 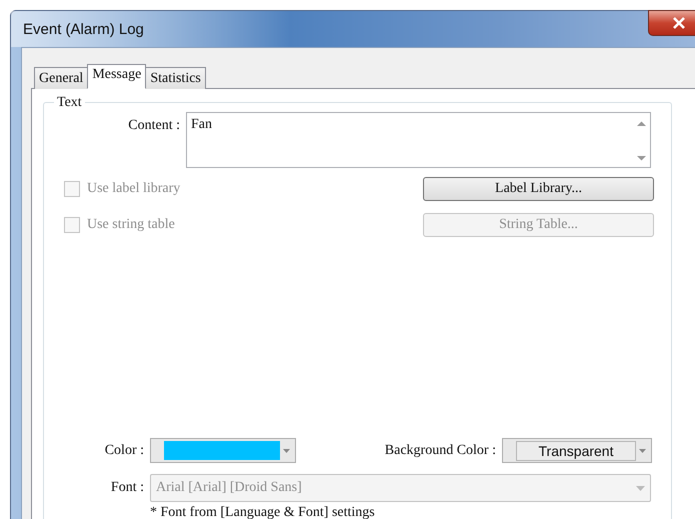 What do you see at coordinates (201, 125) in the screenshot?
I see `field-value: Fan` at bounding box center [201, 125].